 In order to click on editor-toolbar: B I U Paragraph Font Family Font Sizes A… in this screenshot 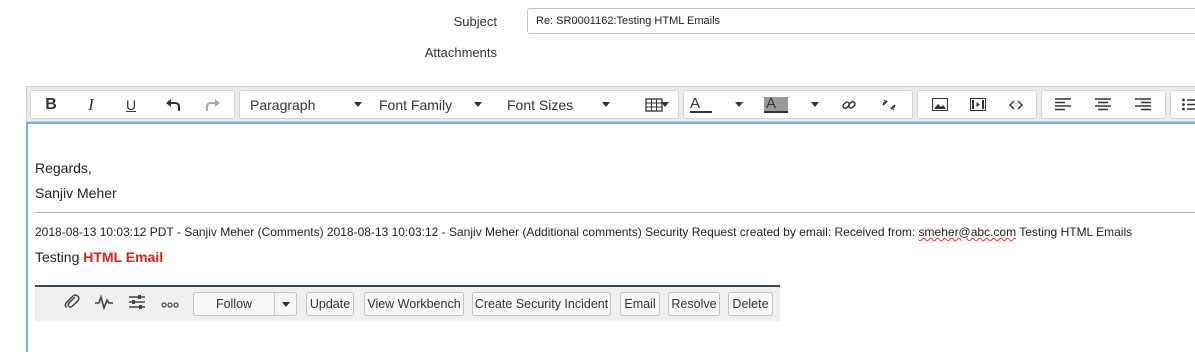, I will do `click(610, 104)`.